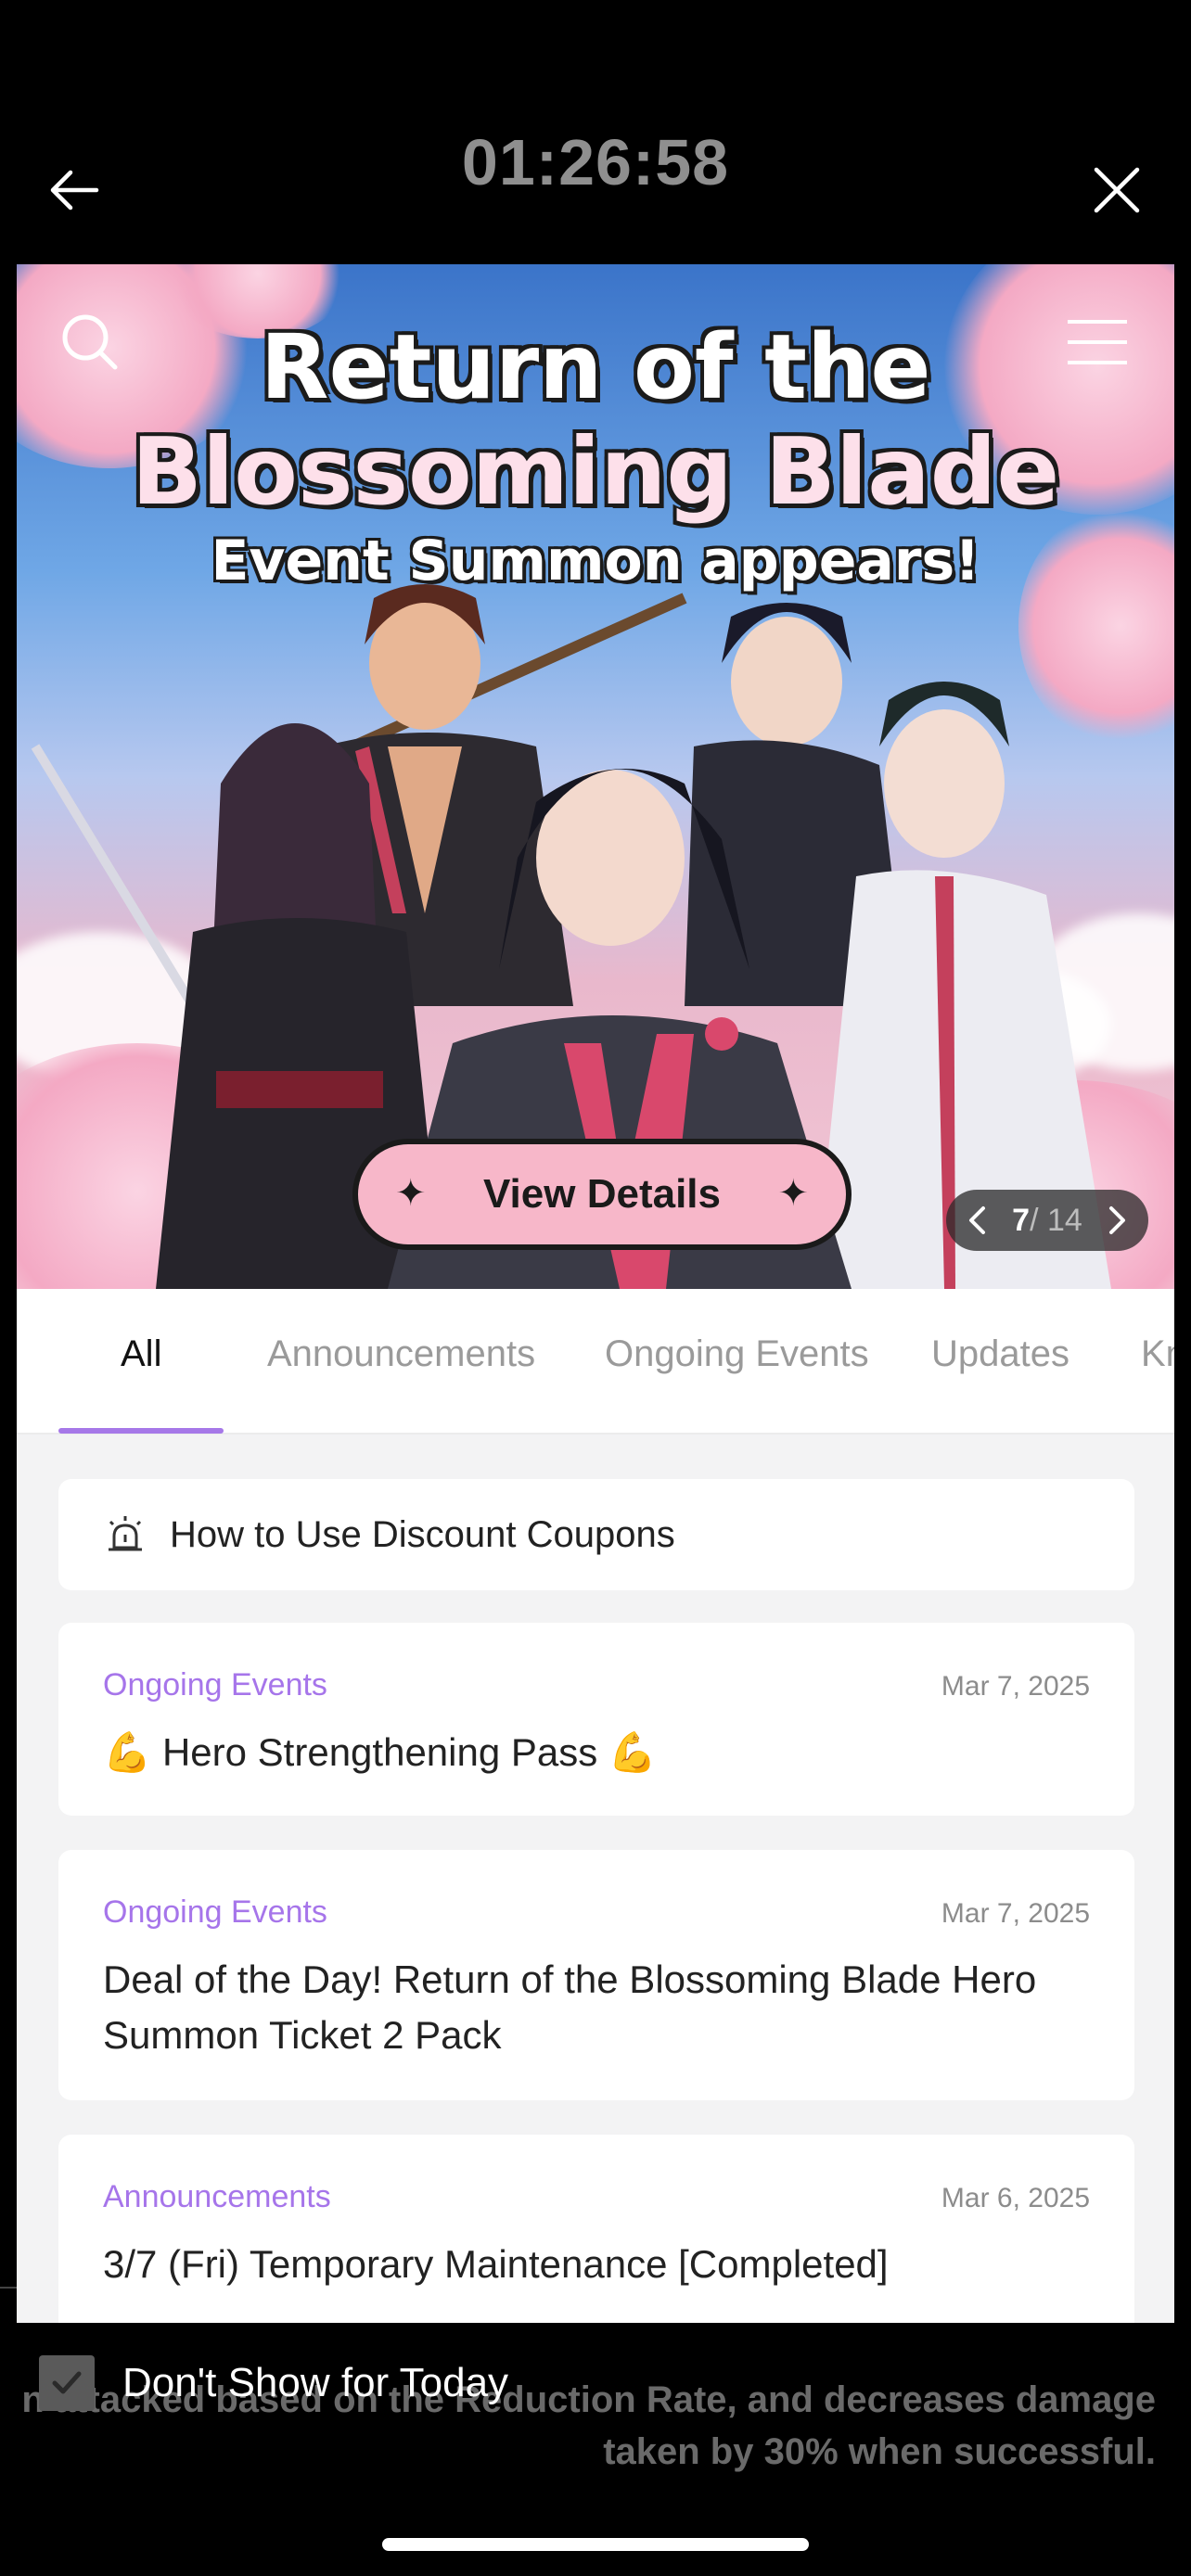  I want to click on post-date: Mar 6, 2025, so click(1015, 2198).